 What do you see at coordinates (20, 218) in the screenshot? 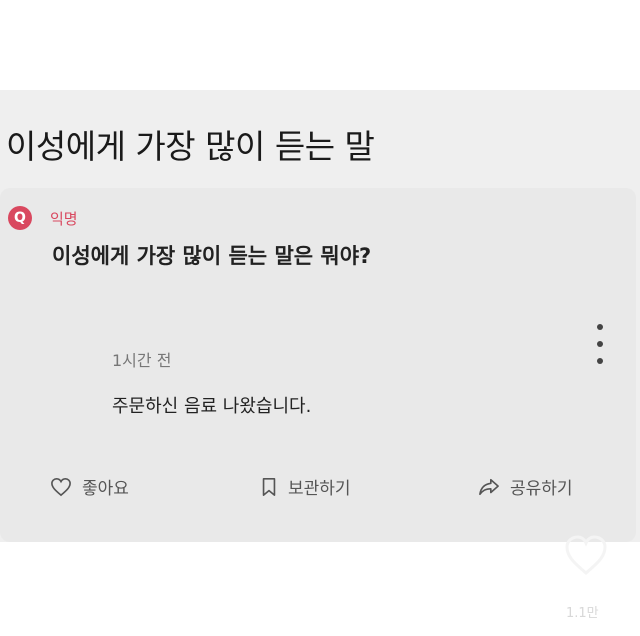
I see `q-badge-icon: Q` at bounding box center [20, 218].